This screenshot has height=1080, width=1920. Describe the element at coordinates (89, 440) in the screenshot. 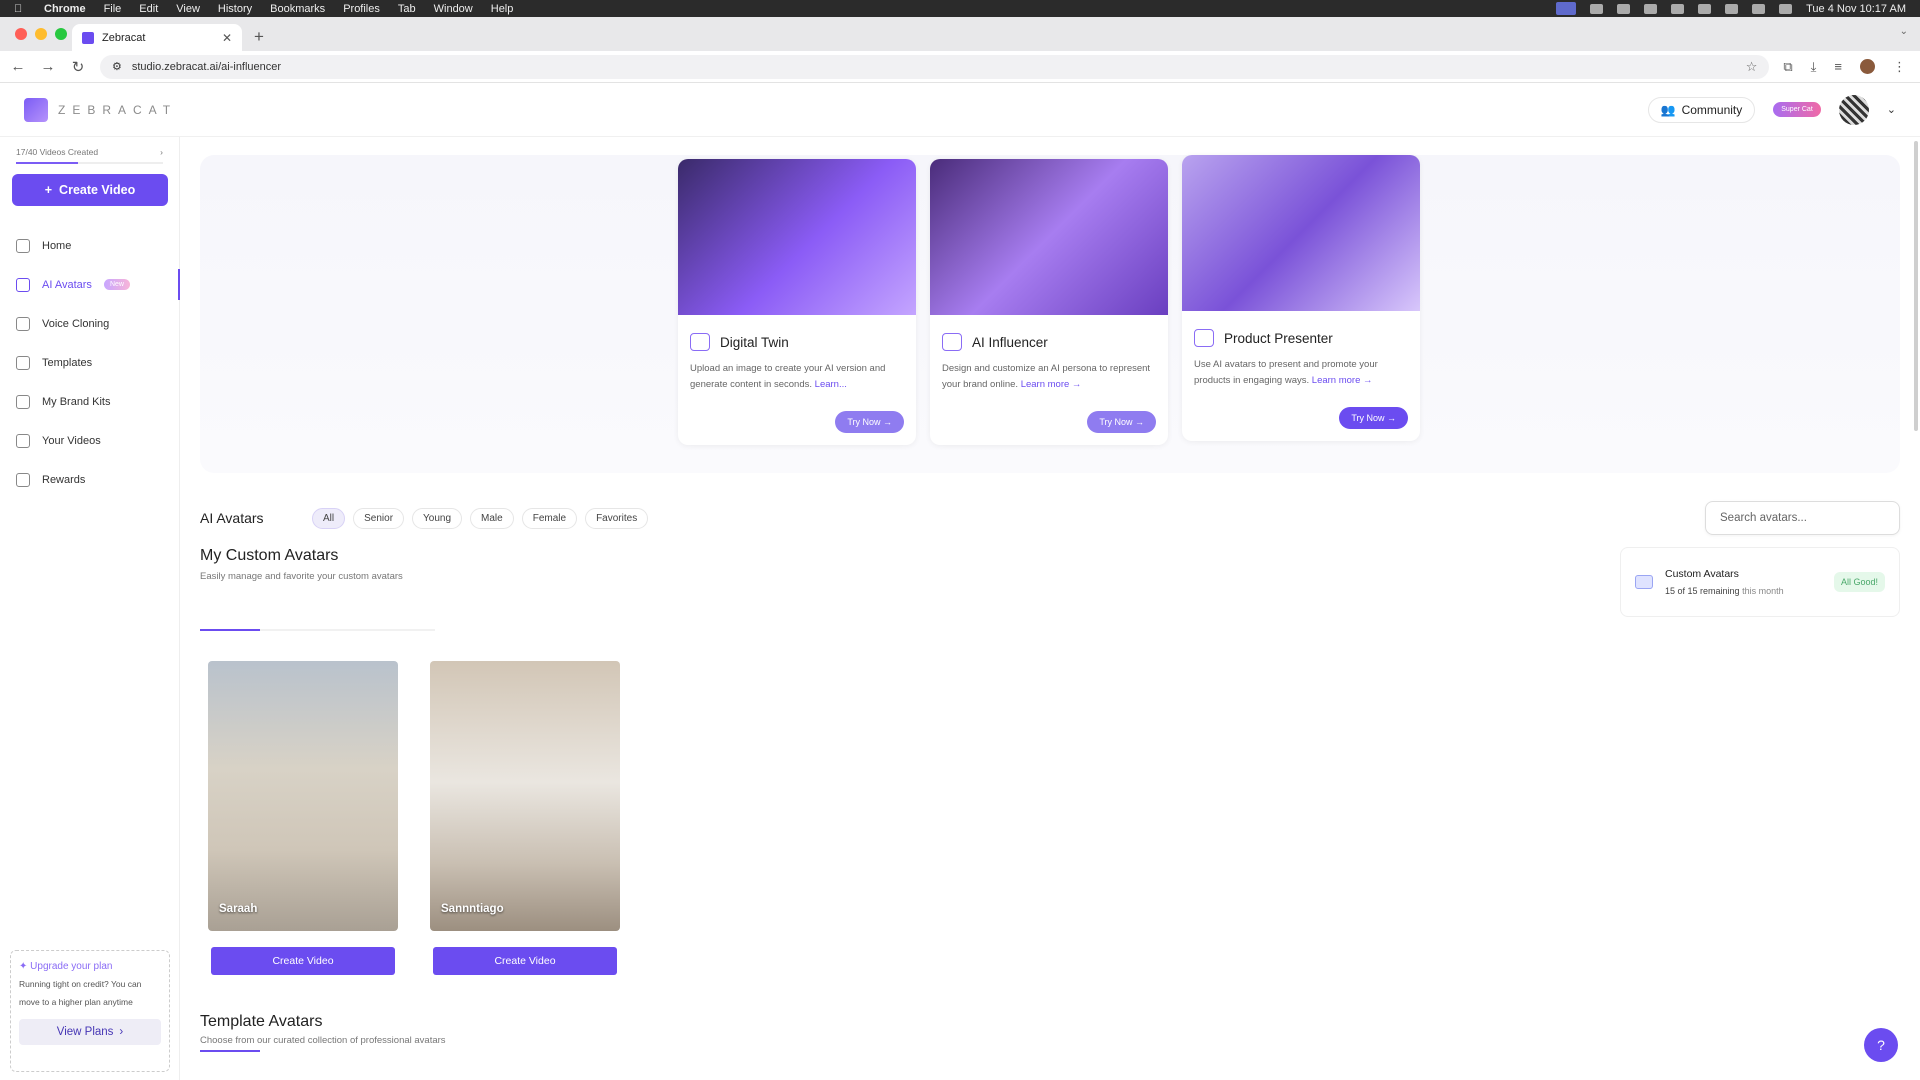

I see `sidebar-item-your-videos: Your Videos` at that location.